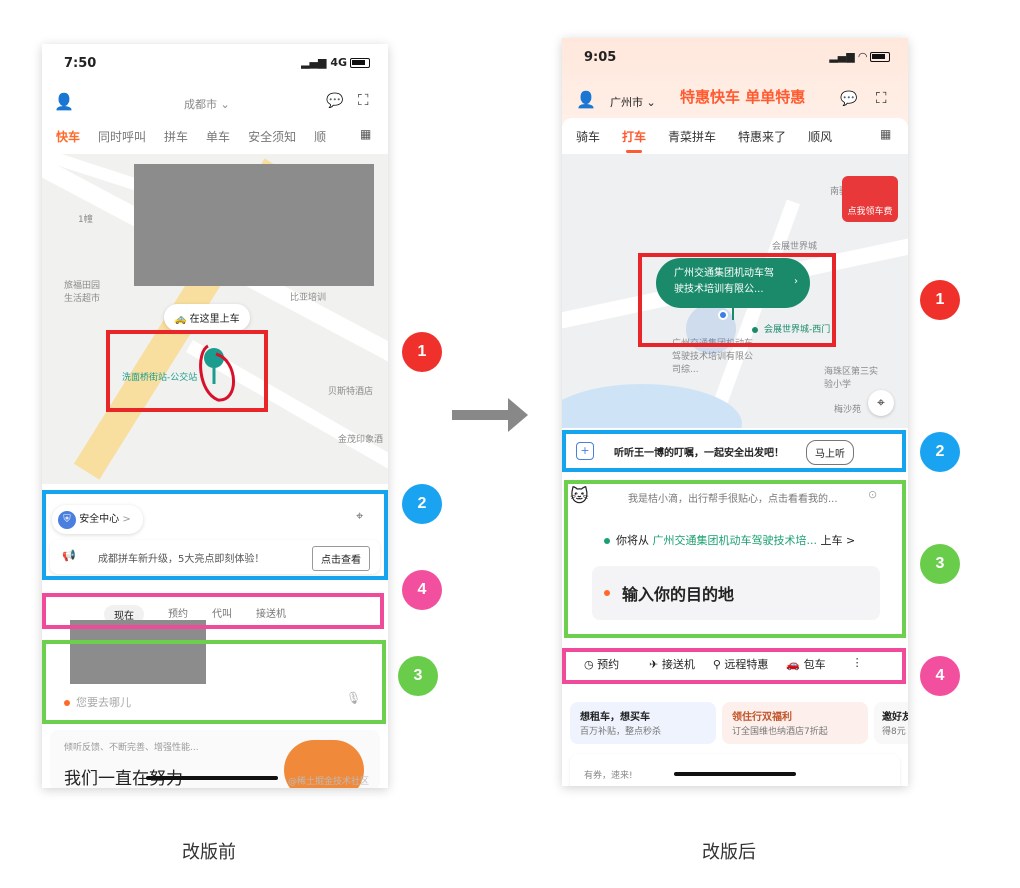 The width and height of the screenshot is (1020, 888). What do you see at coordinates (735, 559) in the screenshot?
I see `annotation-box-3-after` at bounding box center [735, 559].